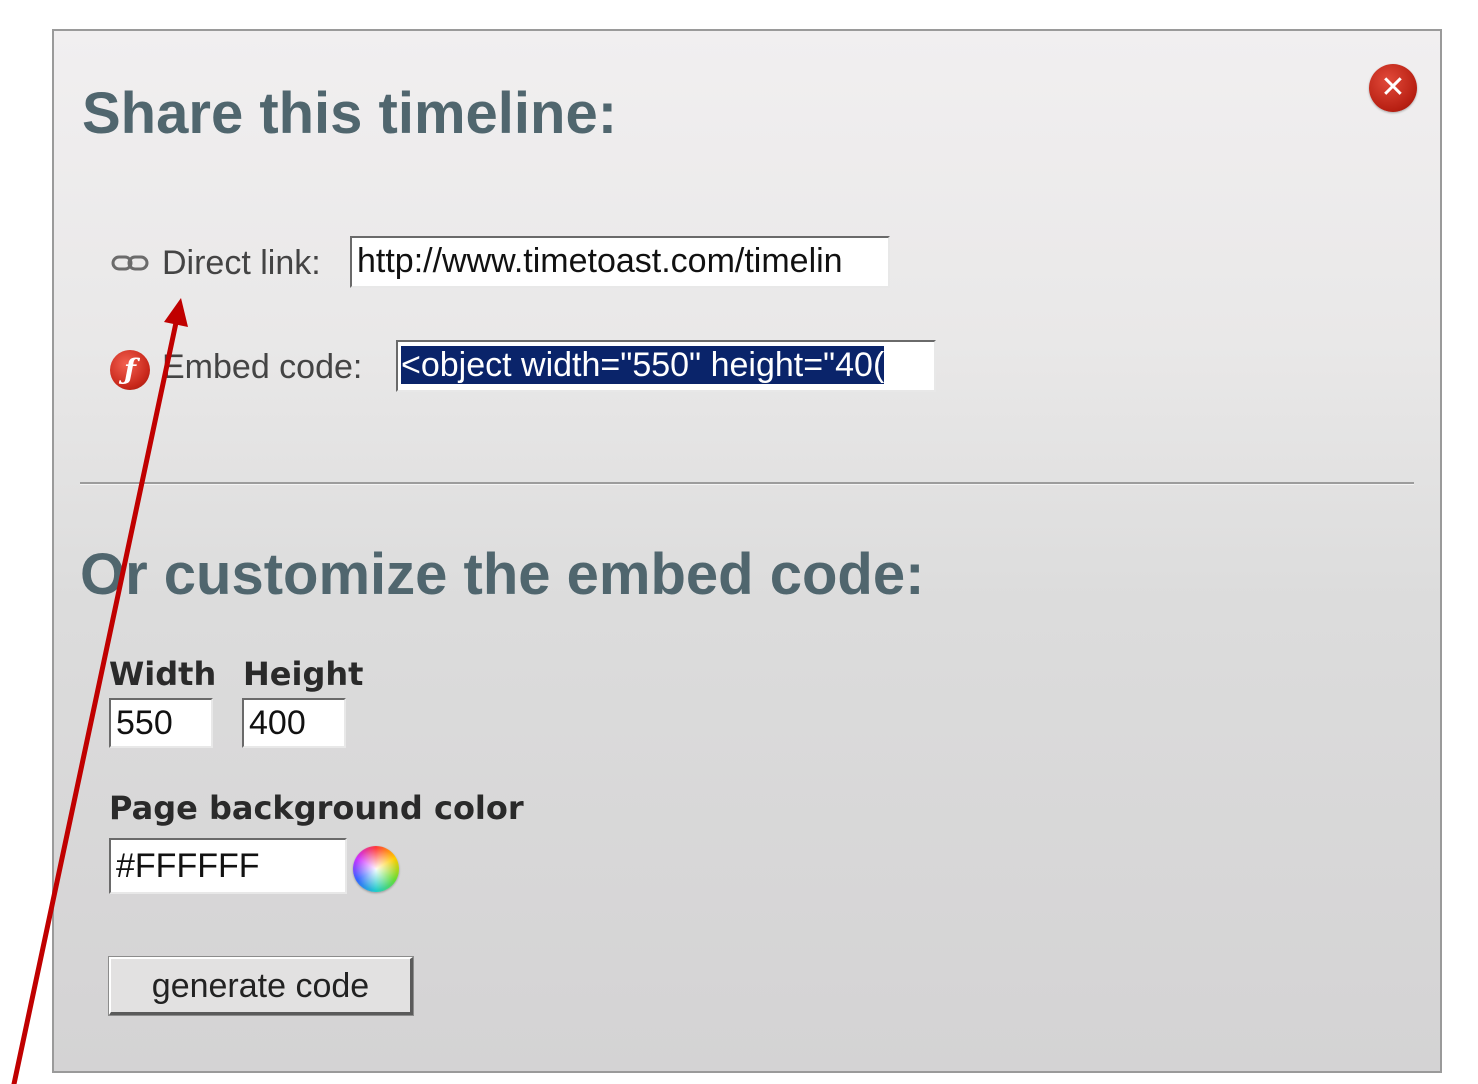 The height and width of the screenshot is (1084, 1478). I want to click on direct-link-label: Direct link:, so click(241, 263).